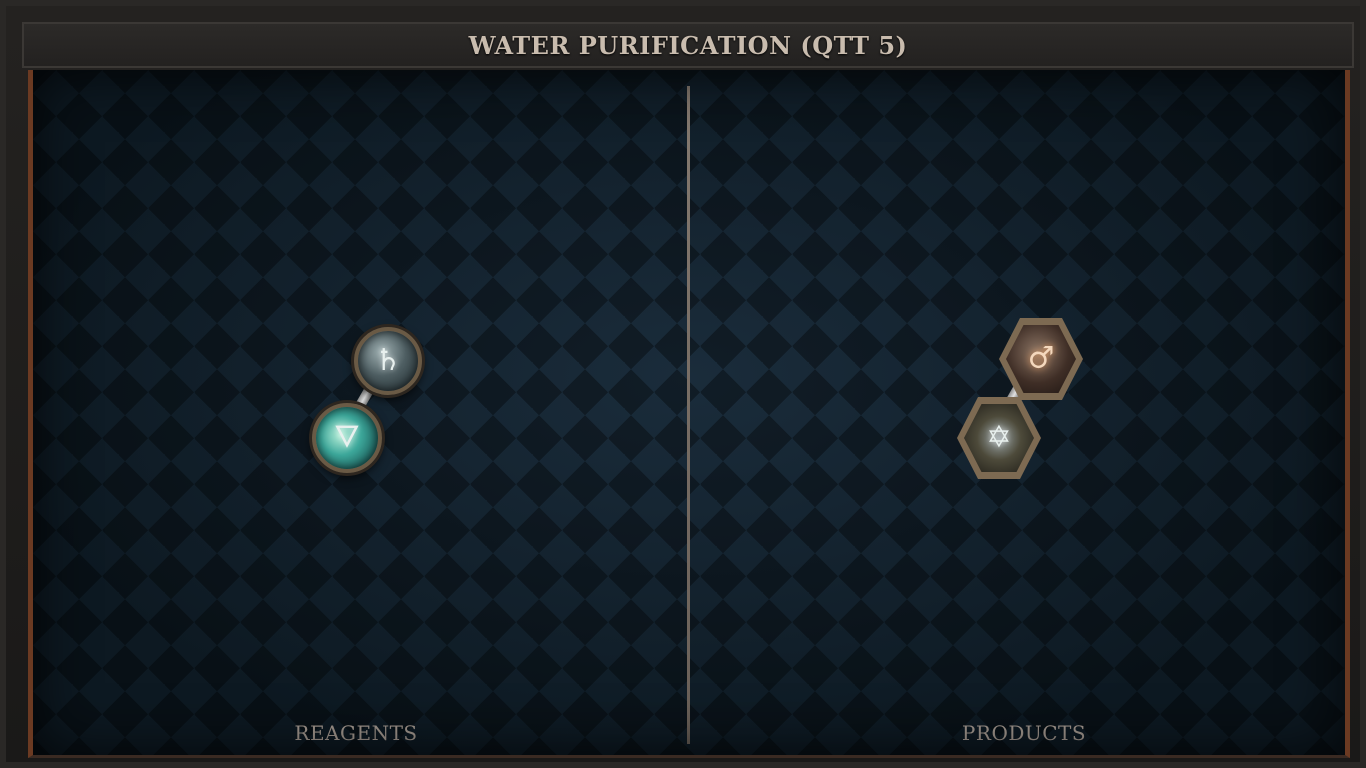 This screenshot has height=768, width=1366. I want to click on panel-divider, so click(688, 415).